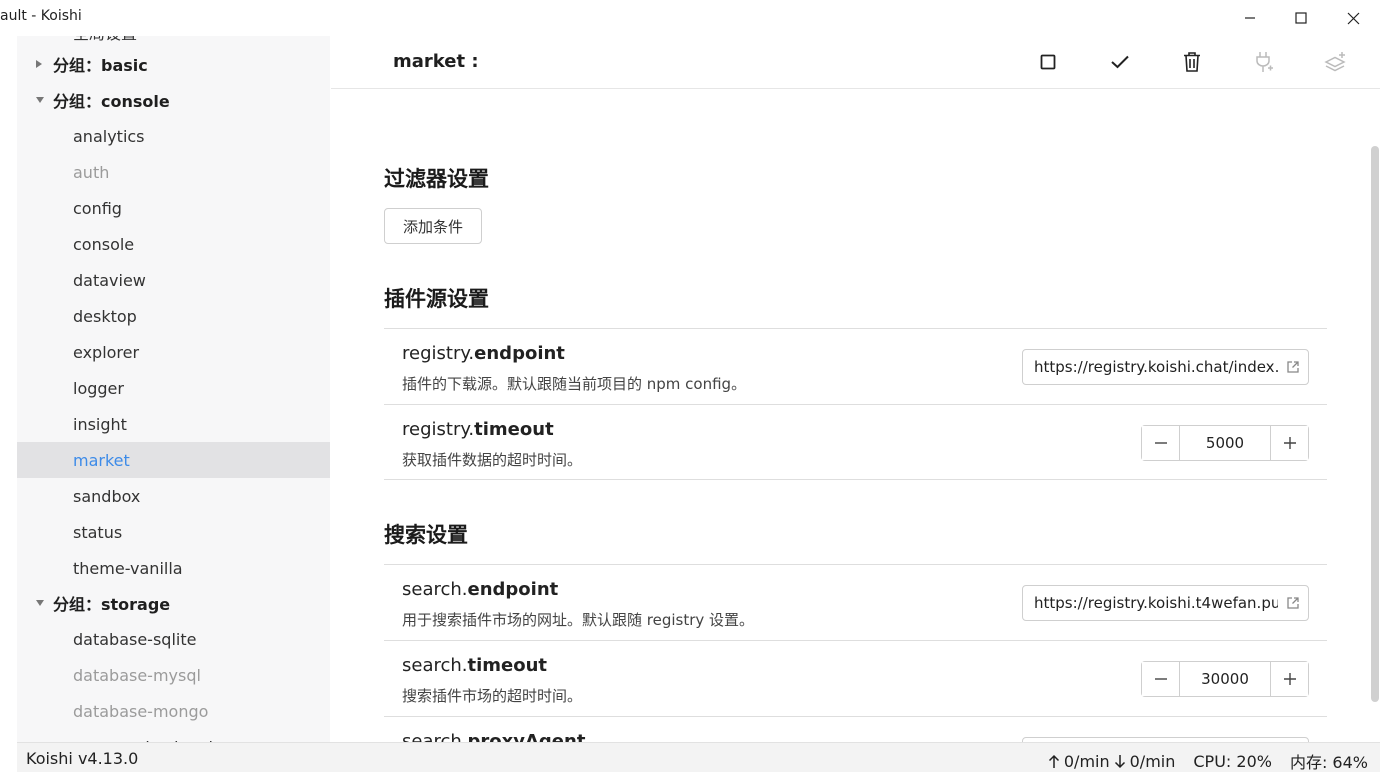 Image resolution: width=1380 pixels, height=773 pixels. Describe the element at coordinates (478, 429) in the screenshot. I see `setting-key: registry.timeout` at that location.